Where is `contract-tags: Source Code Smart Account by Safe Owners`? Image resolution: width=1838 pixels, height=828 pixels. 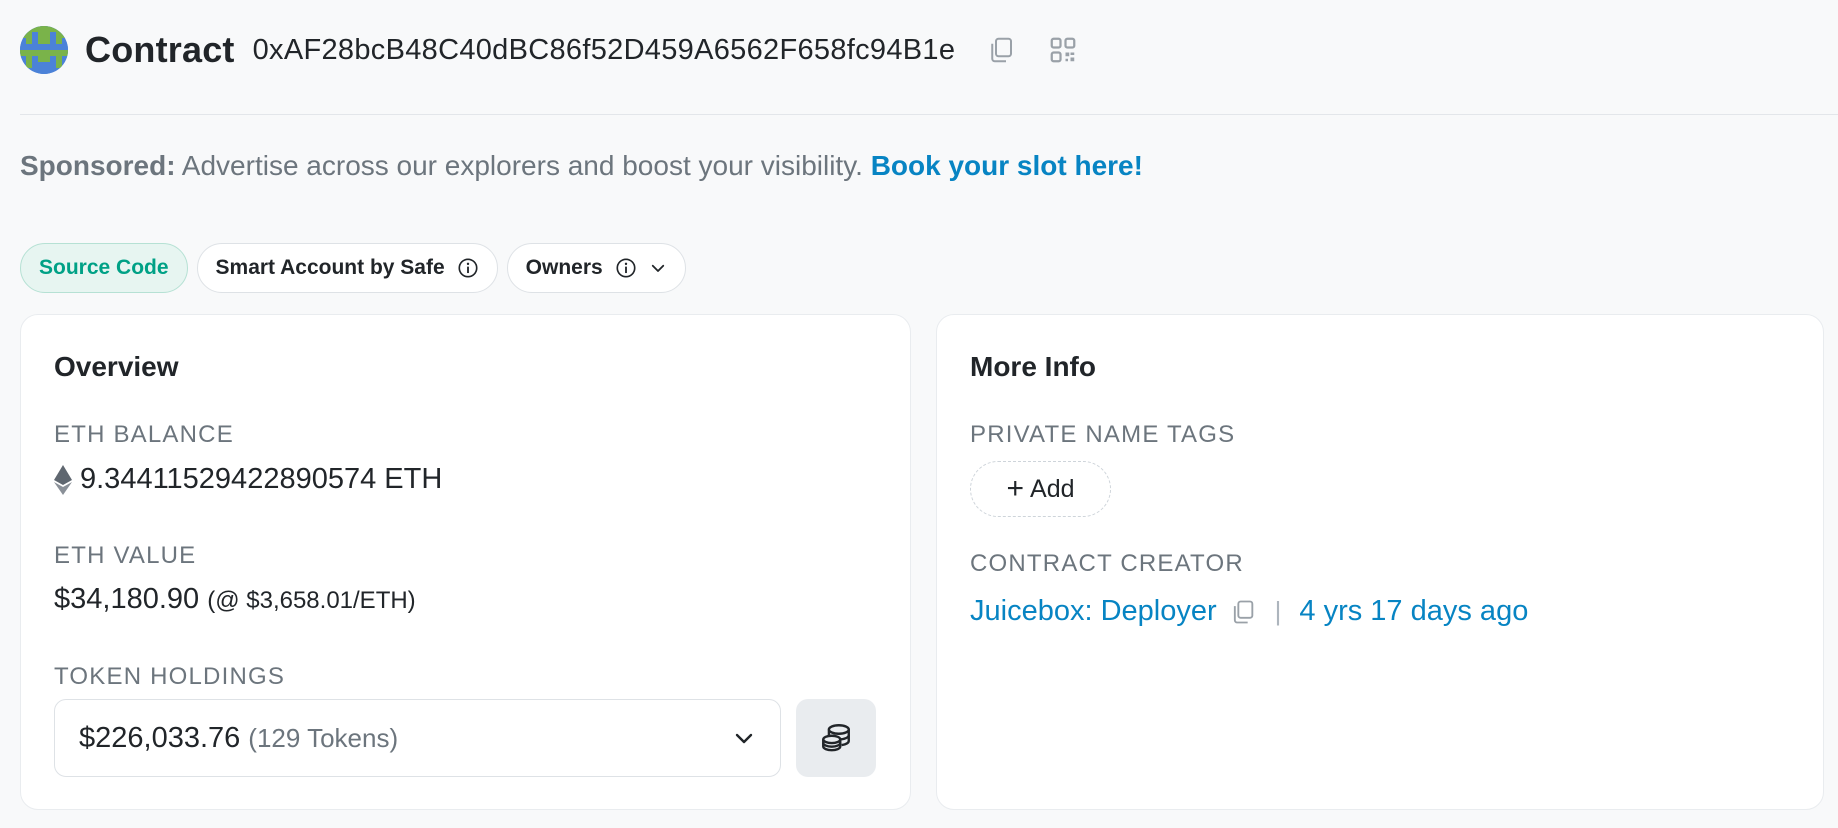 contract-tags: Source Code Smart Account by Safe Owners is located at coordinates (353, 268).